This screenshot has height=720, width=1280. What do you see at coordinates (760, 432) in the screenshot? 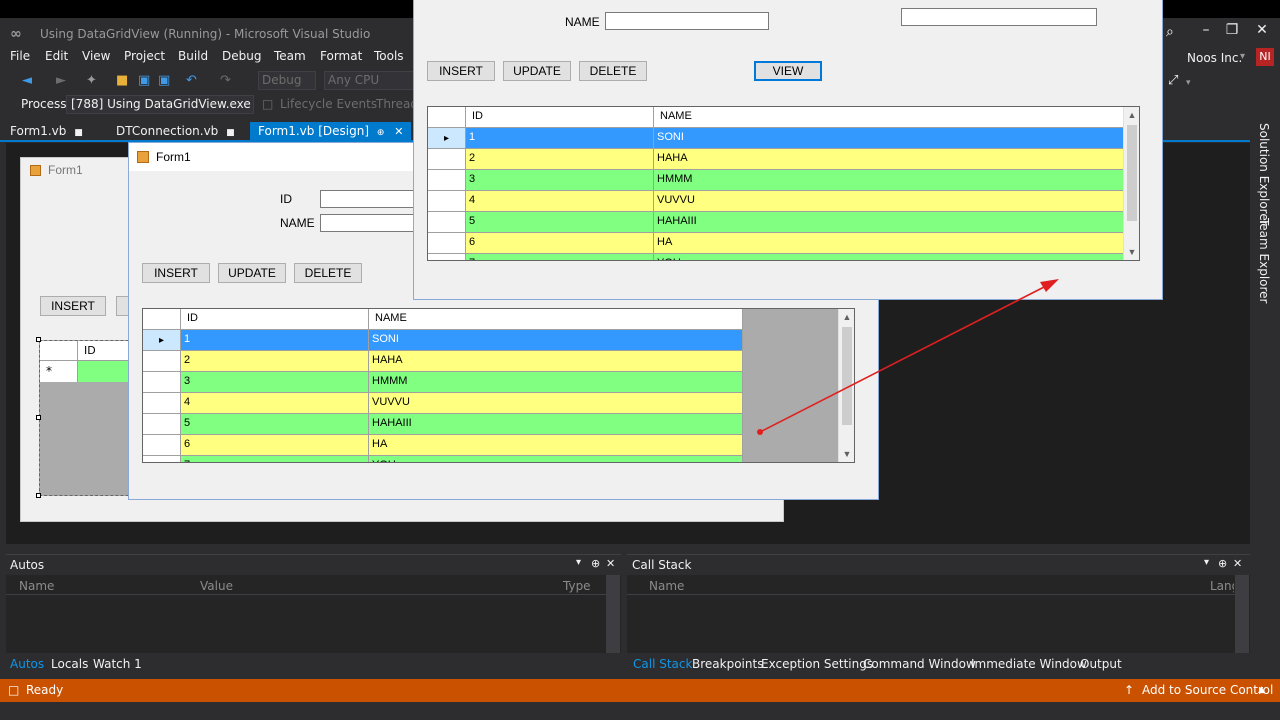
I see `arrow-tail-dot` at bounding box center [760, 432].